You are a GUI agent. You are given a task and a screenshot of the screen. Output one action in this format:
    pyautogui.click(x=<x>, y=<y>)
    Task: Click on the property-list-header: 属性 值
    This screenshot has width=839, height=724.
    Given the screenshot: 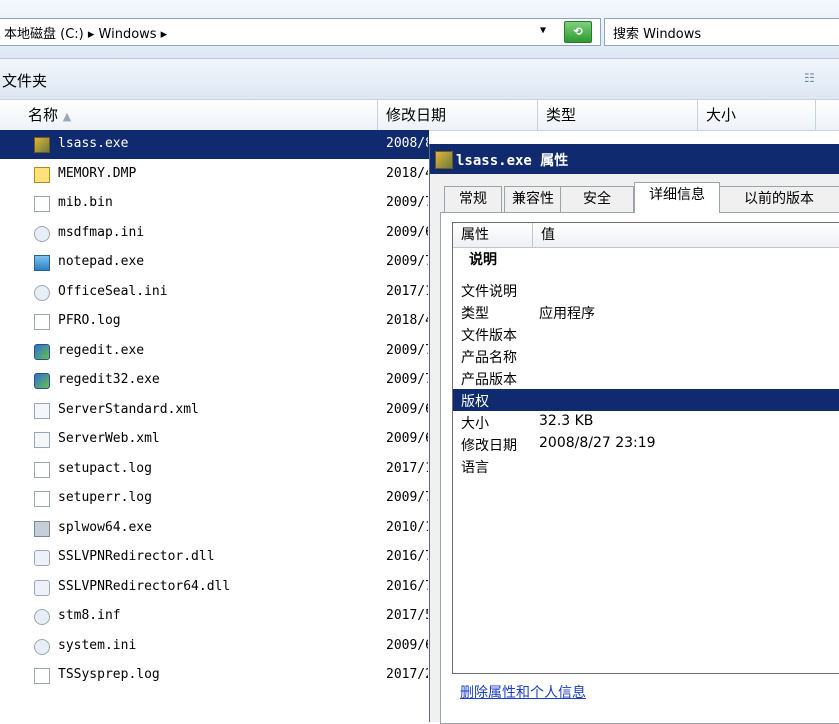 What is the action you would take?
    pyautogui.click(x=646, y=235)
    